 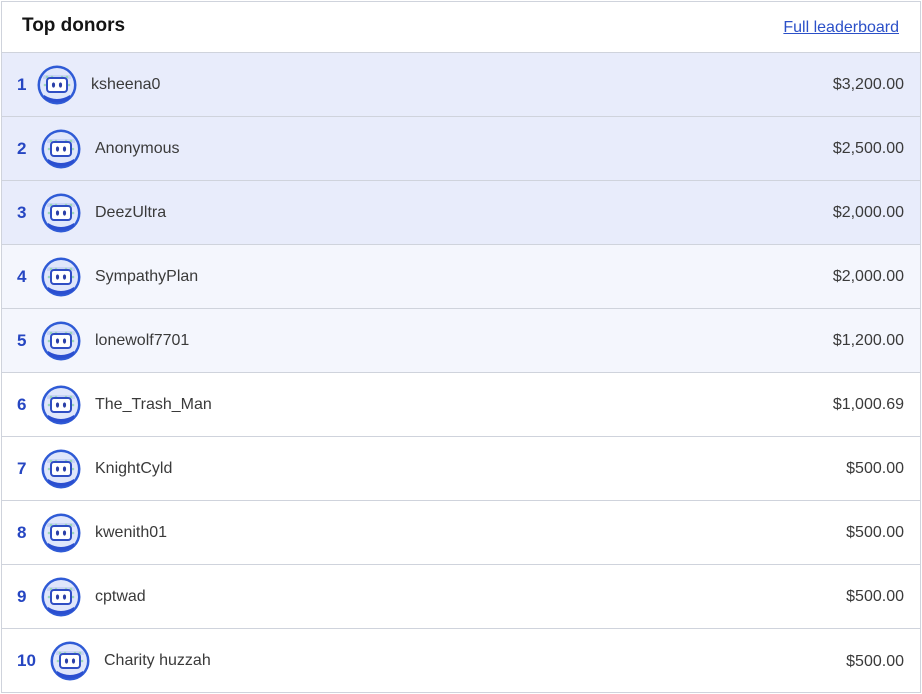 What do you see at coordinates (22, 532) in the screenshot?
I see `donor-rank: 8` at bounding box center [22, 532].